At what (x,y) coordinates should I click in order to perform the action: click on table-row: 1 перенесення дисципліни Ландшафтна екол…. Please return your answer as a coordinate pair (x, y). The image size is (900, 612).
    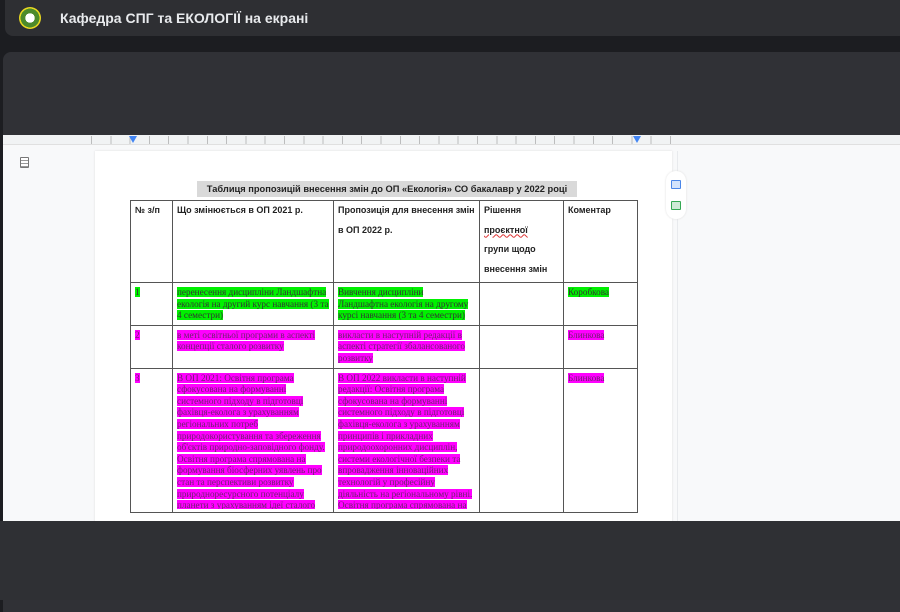
    Looking at the image, I should click on (384, 304).